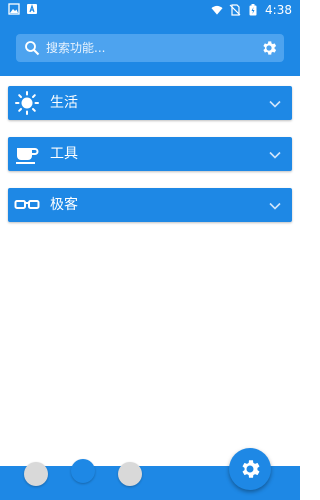 This screenshot has height=500, width=320. I want to click on no-sim-icon, so click(235, 10).